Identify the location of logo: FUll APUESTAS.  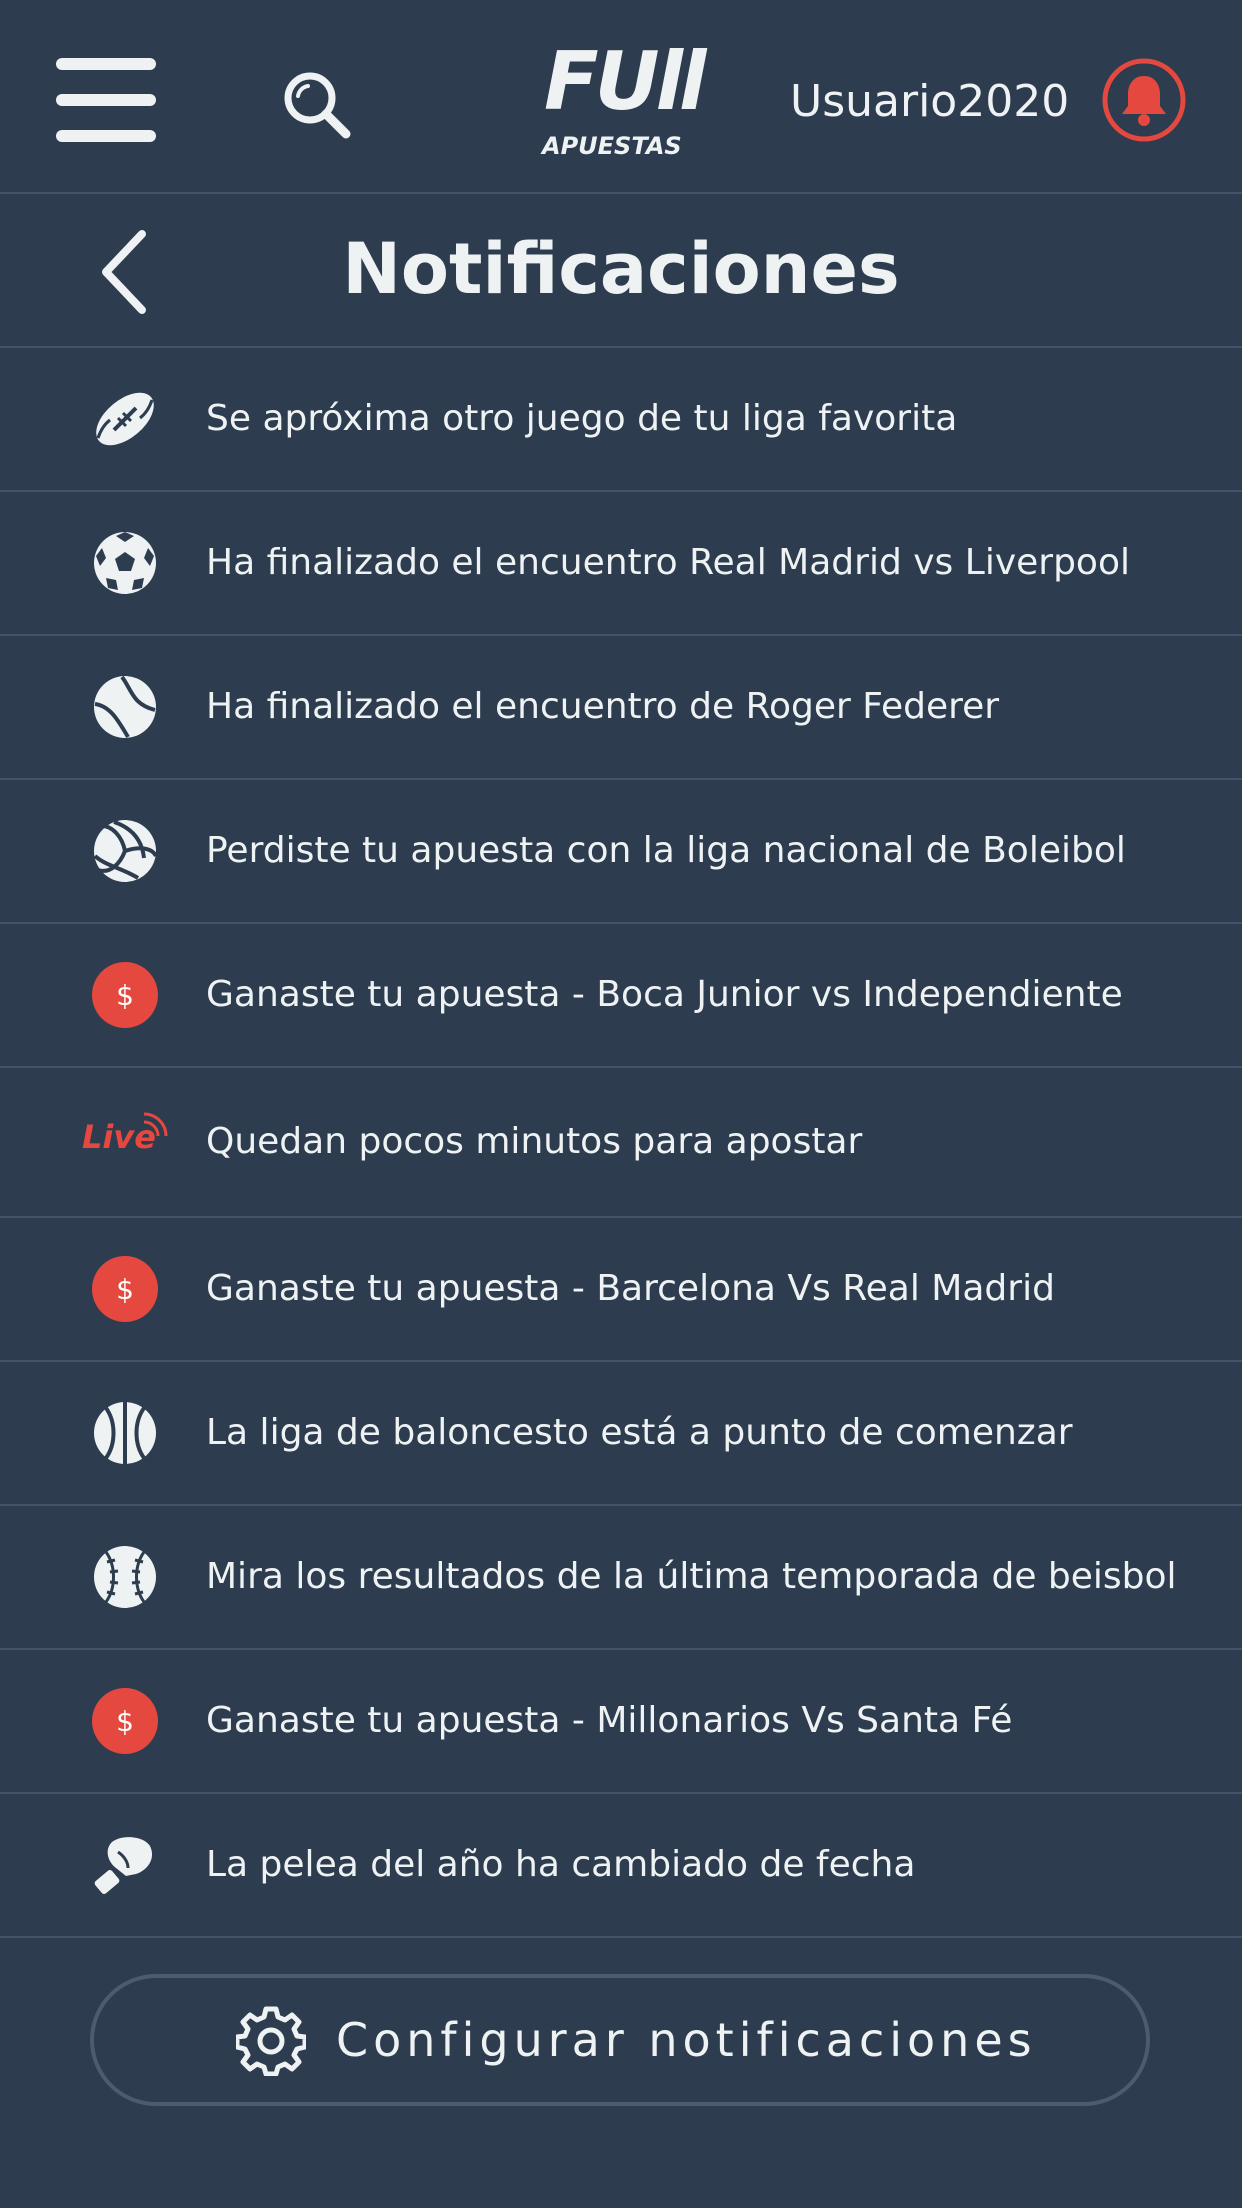
(625, 98).